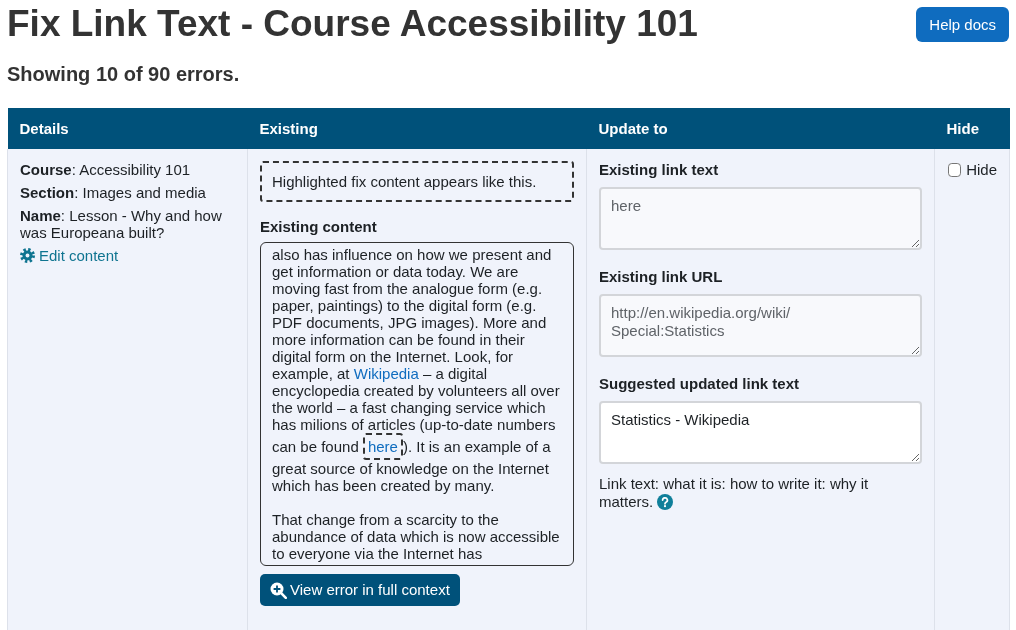  I want to click on content-link: here, so click(382, 446).